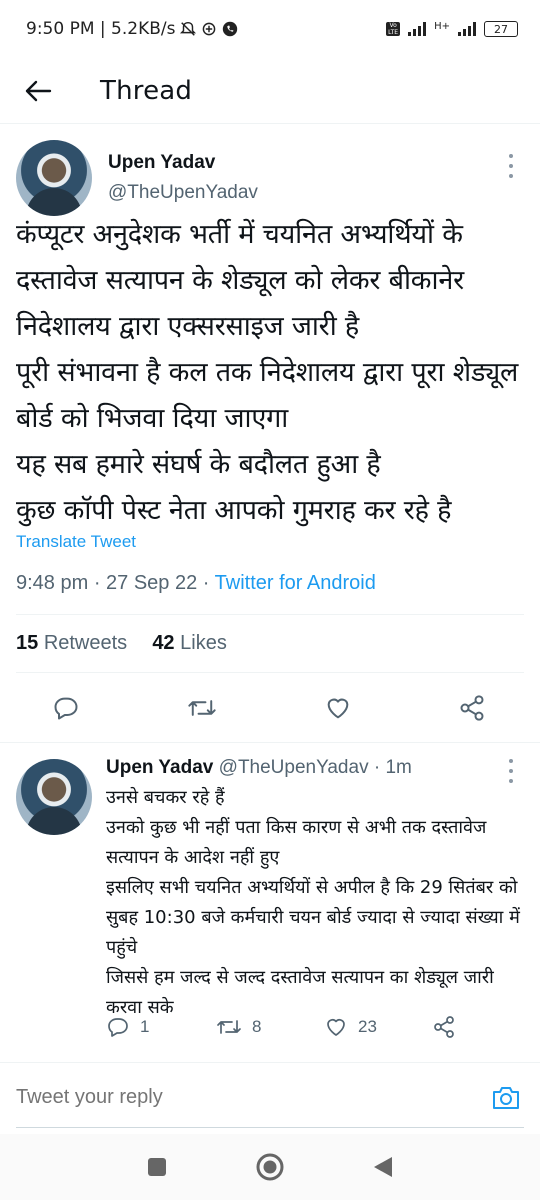  I want to click on share-button, so click(472, 708).